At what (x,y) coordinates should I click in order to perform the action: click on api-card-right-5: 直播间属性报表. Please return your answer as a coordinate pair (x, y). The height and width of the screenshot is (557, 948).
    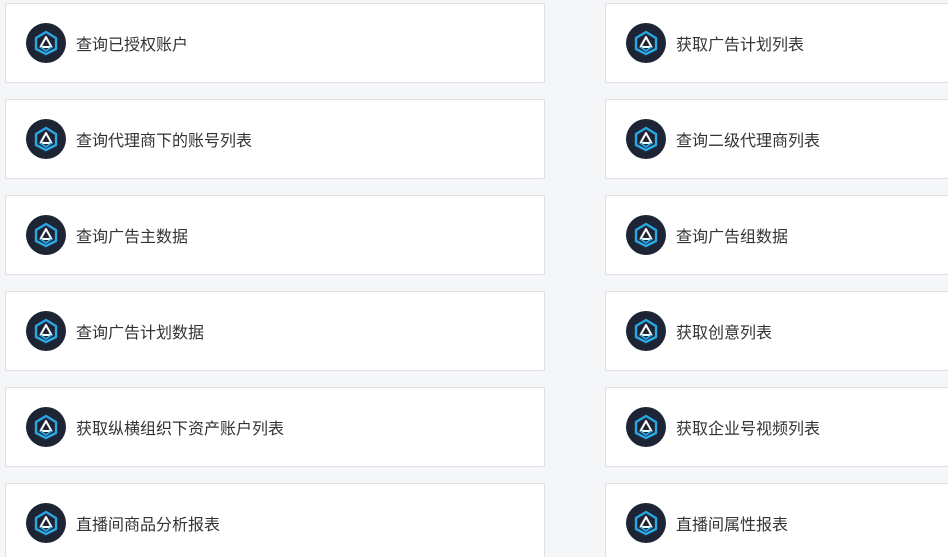
    Looking at the image, I should click on (776, 520).